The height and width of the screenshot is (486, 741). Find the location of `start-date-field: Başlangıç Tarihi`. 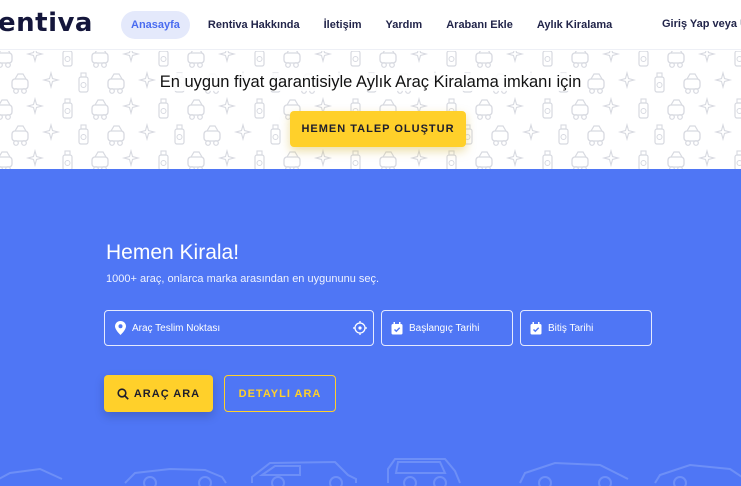

start-date-field: Başlangıç Tarihi is located at coordinates (447, 328).